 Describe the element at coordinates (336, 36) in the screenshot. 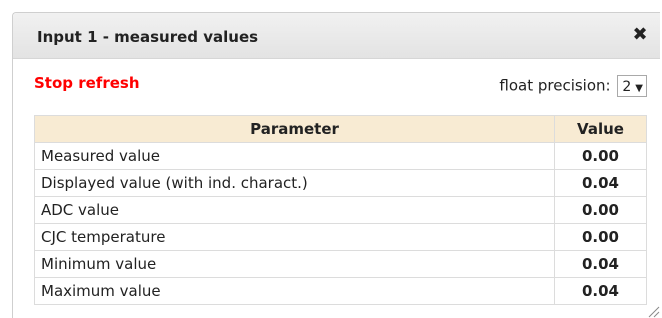

I see `dialog-titlebar: Input 1 - measured values ✖` at that location.